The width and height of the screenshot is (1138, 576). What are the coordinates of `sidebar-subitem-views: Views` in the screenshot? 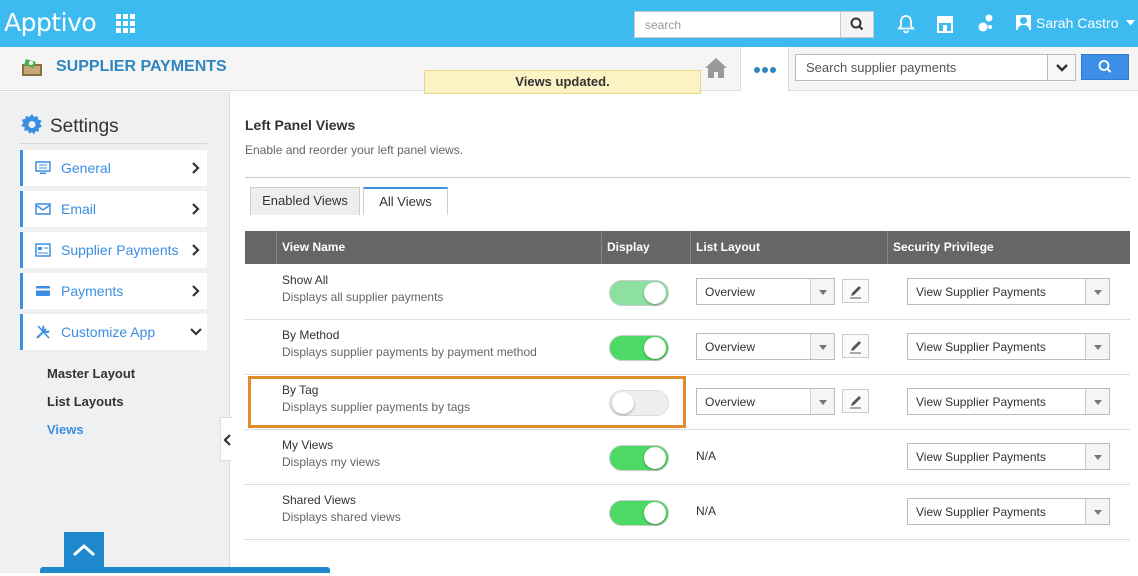 It's located at (65, 429).